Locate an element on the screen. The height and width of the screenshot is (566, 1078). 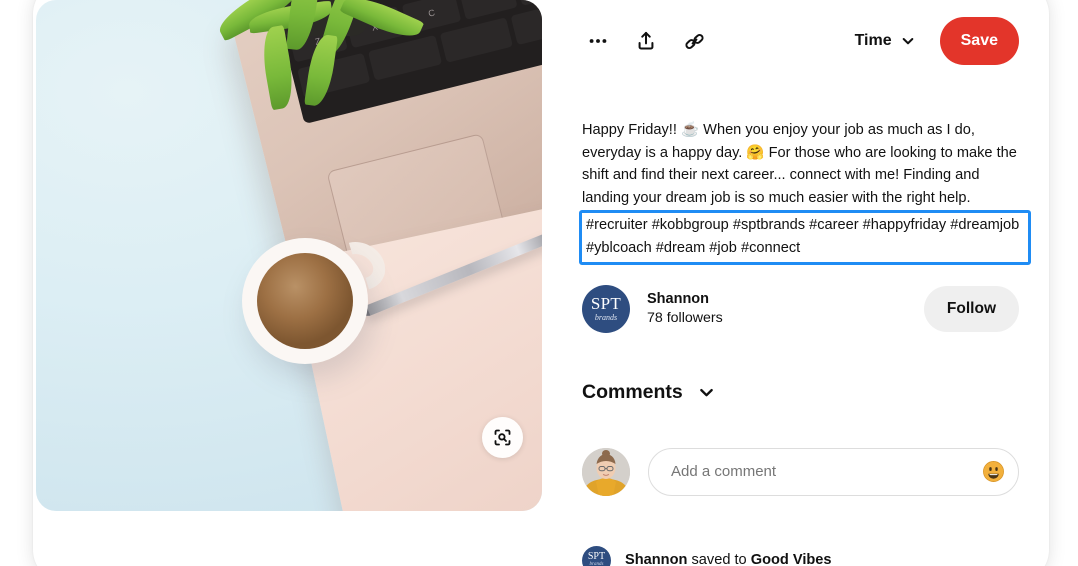
share-button is located at coordinates (646, 41).